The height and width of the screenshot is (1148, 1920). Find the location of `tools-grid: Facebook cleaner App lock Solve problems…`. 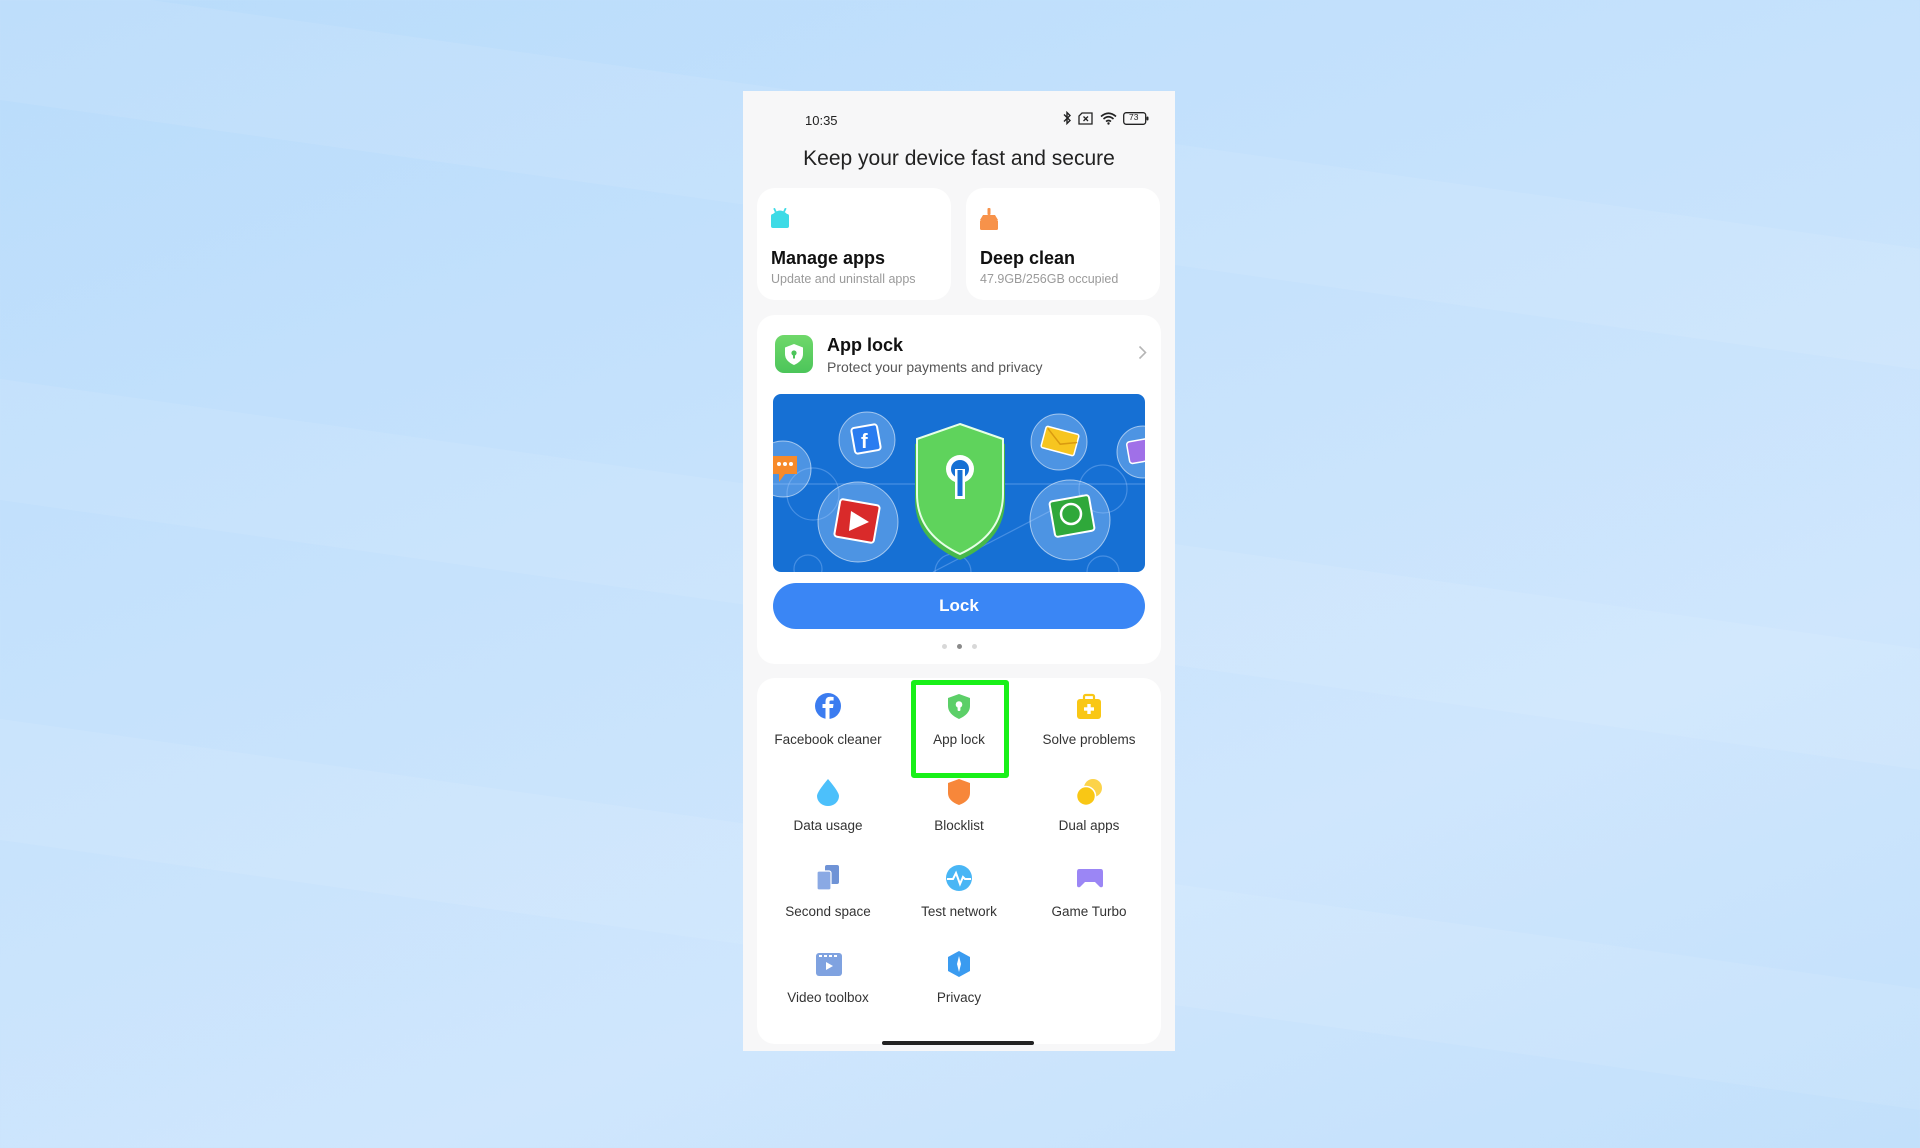

tools-grid: Facebook cleaner App lock Solve problems… is located at coordinates (959, 861).